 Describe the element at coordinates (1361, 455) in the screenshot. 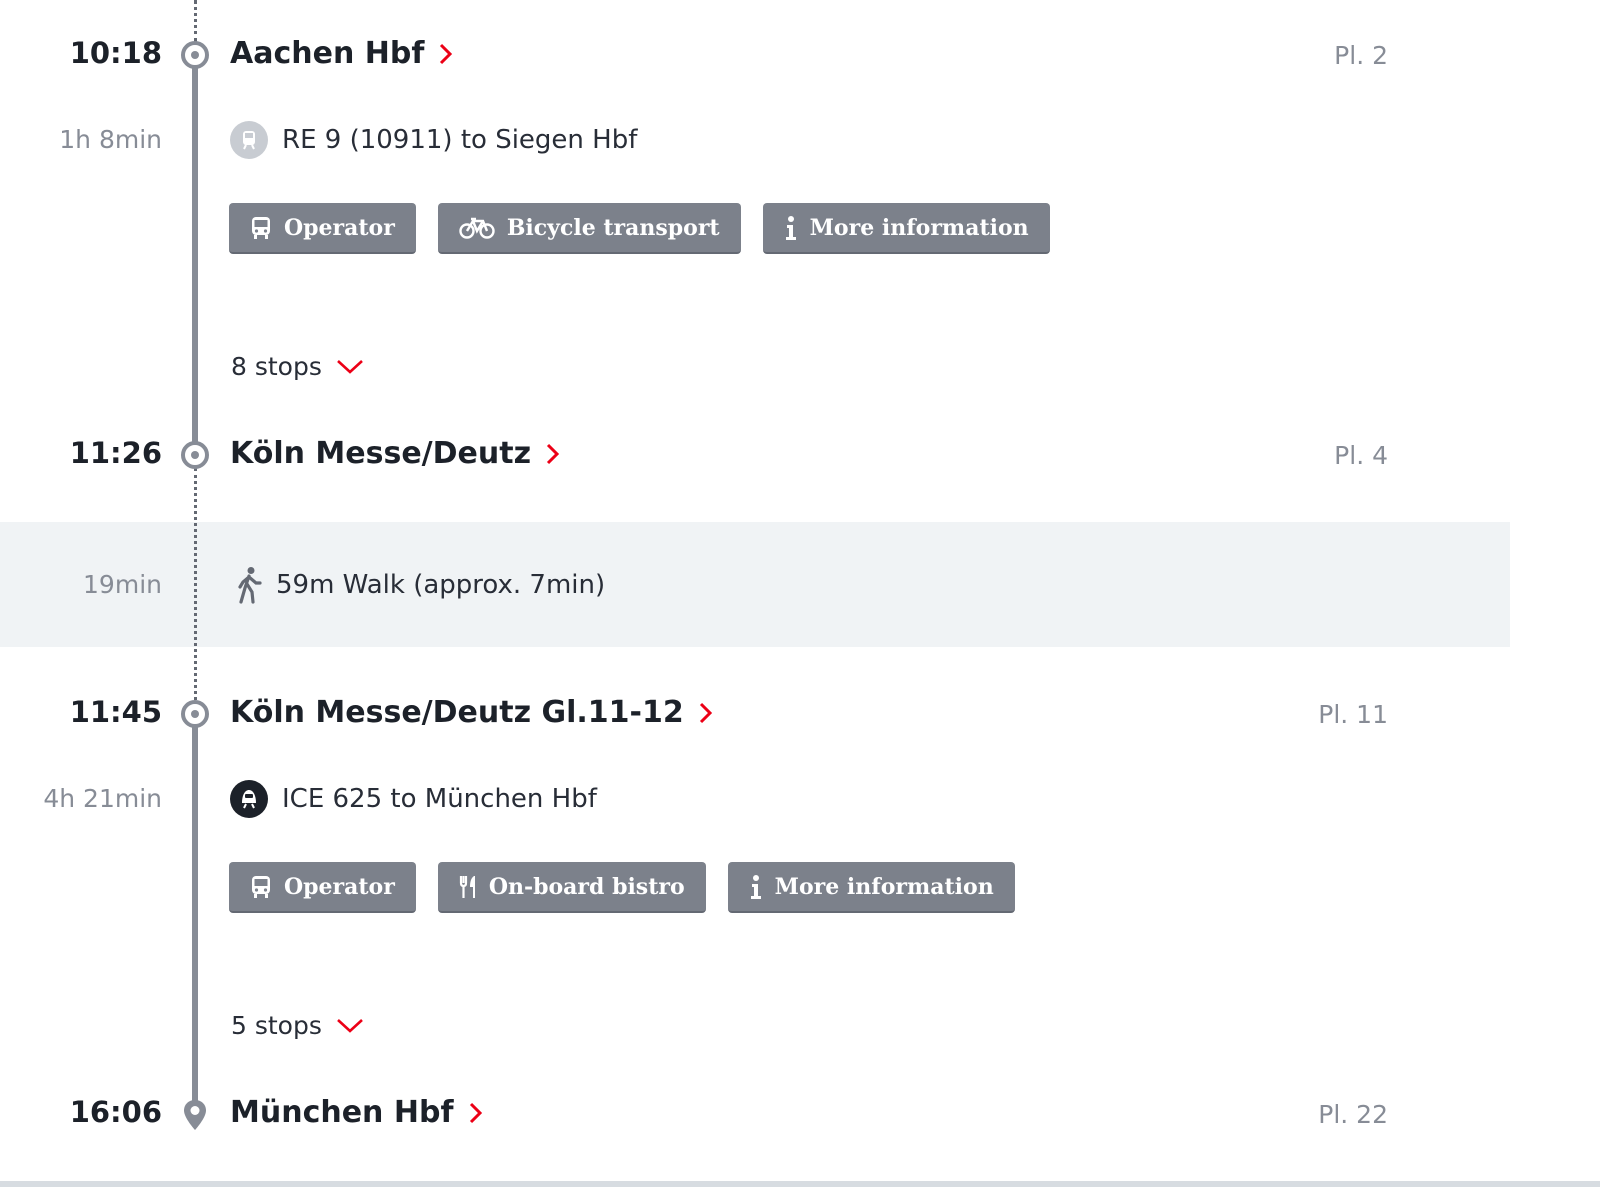

I see `platform-label: Pl. 4` at that location.